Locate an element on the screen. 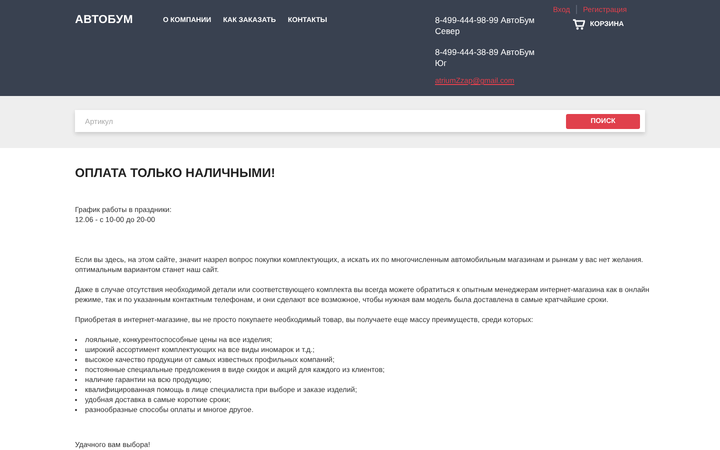 Image resolution: width=720 pixels, height=450 pixels. page-title: ОПЛАТА ТОЛЬКО НАЛИЧНЫМИ! is located at coordinates (175, 173).